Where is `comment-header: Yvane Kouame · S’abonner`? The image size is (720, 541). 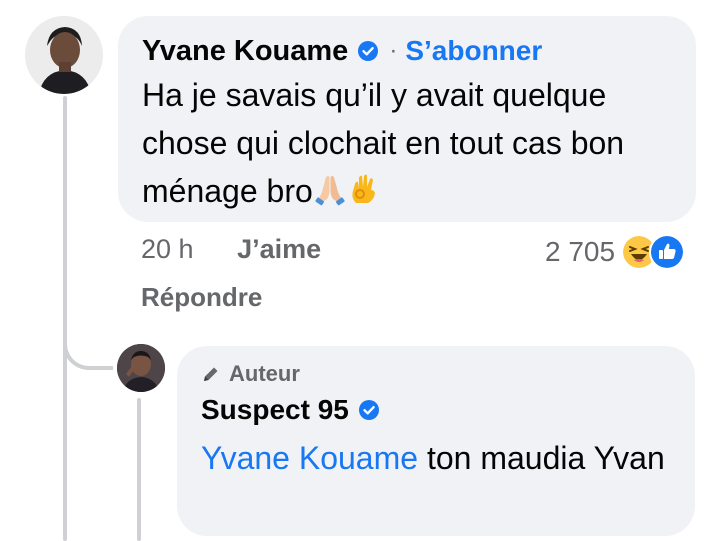
comment-header: Yvane Kouame · S’abonner is located at coordinates (407, 51).